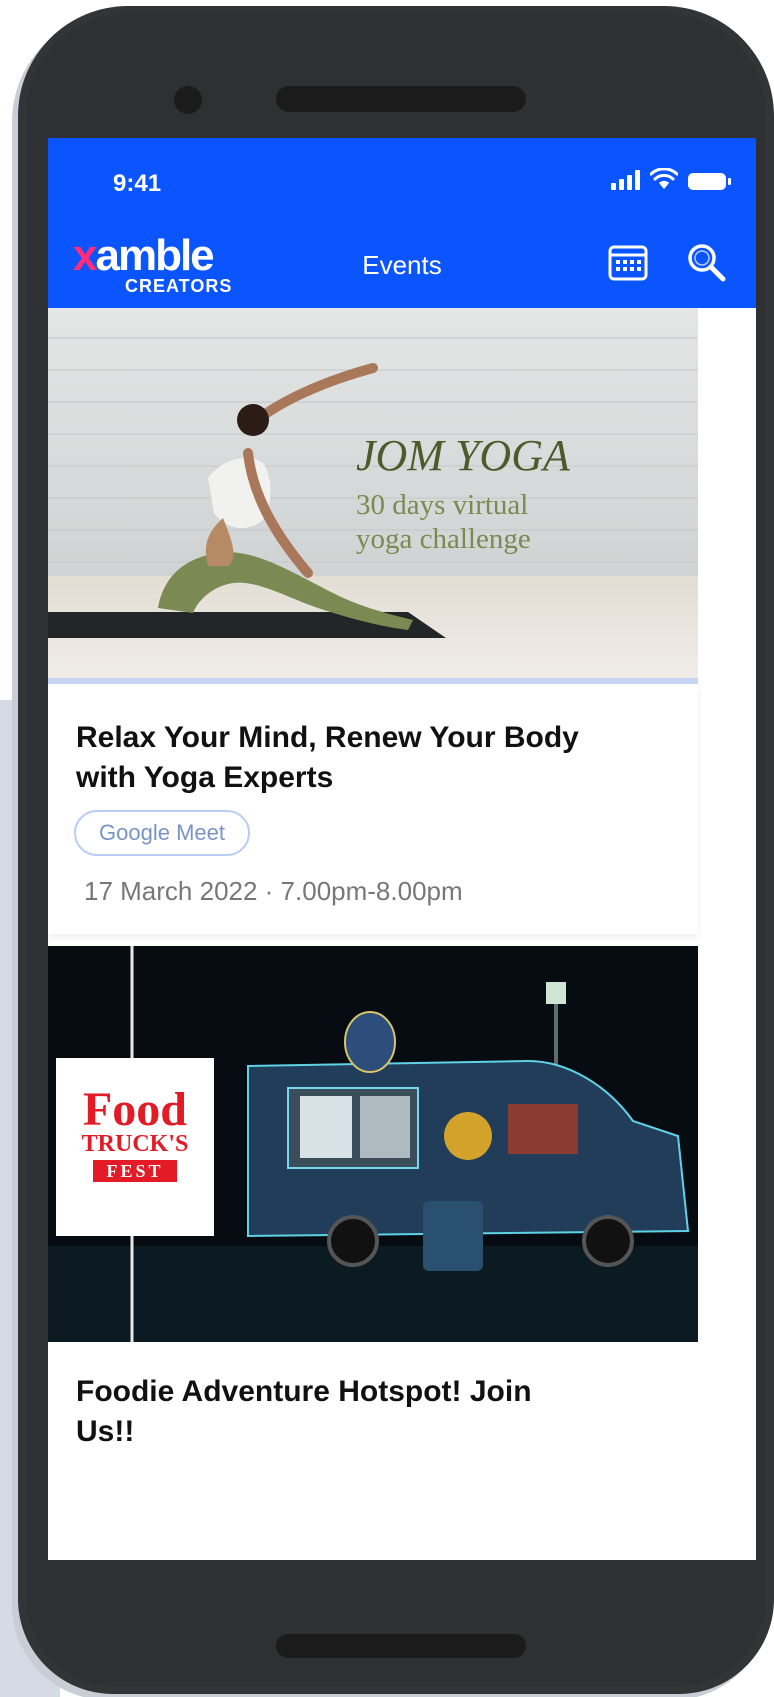 This screenshot has height=1697, width=774. Describe the element at coordinates (401, 1646) in the screenshot. I see `home-indicator` at that location.